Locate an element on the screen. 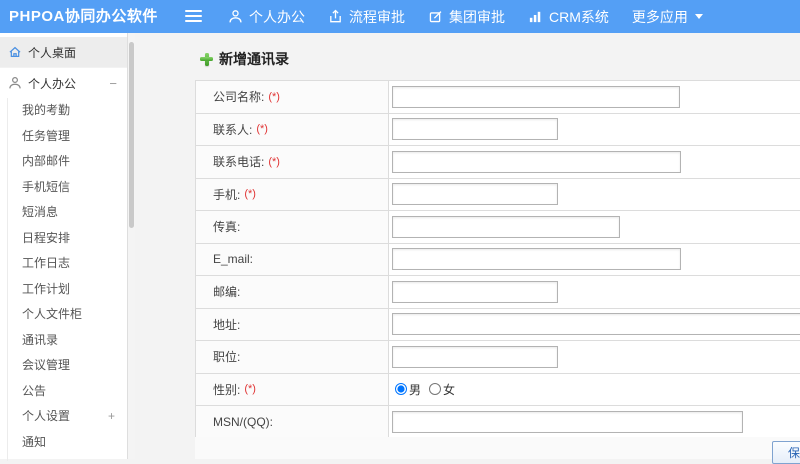  gender-female-radio is located at coordinates (435, 389).